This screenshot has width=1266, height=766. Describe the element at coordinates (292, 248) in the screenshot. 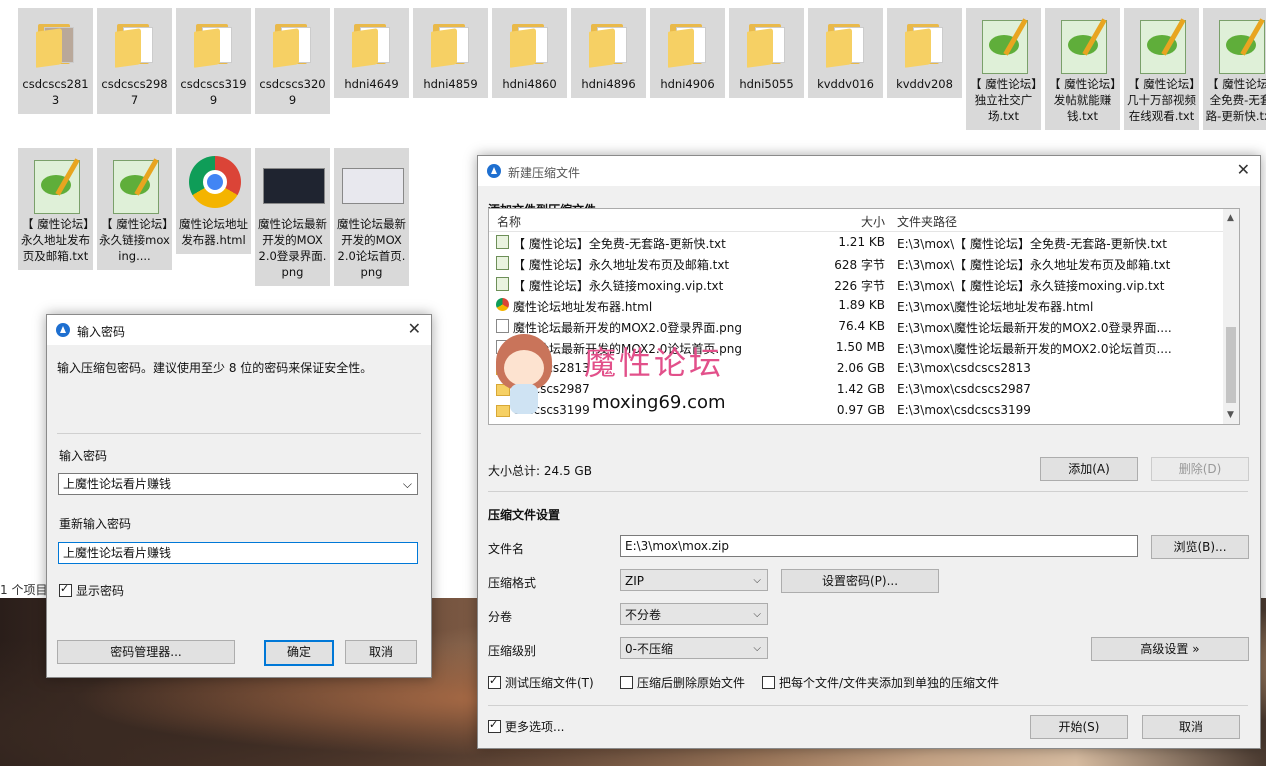

I see `file-tile-label: 魔性论坛最新开发的MOX2.0登录界面.png` at that location.